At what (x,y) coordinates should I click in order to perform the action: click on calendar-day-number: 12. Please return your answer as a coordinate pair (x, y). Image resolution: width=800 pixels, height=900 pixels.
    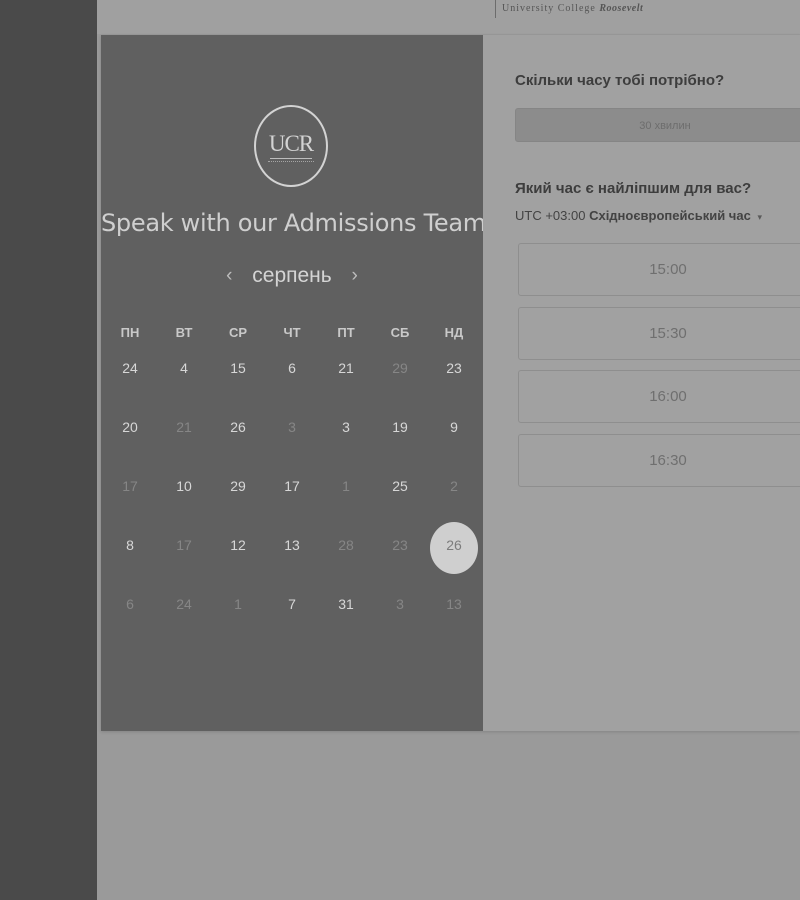
    Looking at the image, I should click on (238, 545).